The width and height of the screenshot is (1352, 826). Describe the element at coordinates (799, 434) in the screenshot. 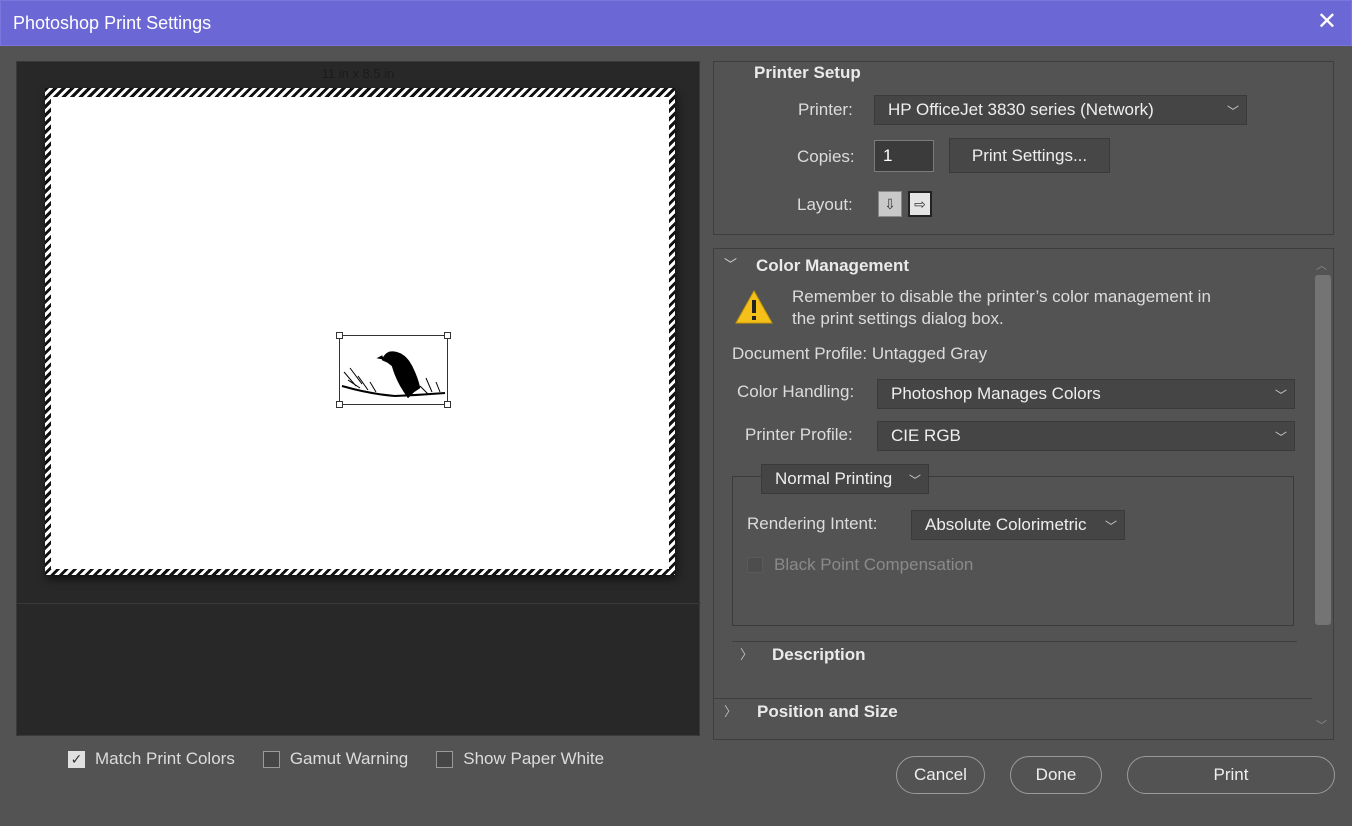

I see `printer-profile-label: Printer Profile:` at that location.